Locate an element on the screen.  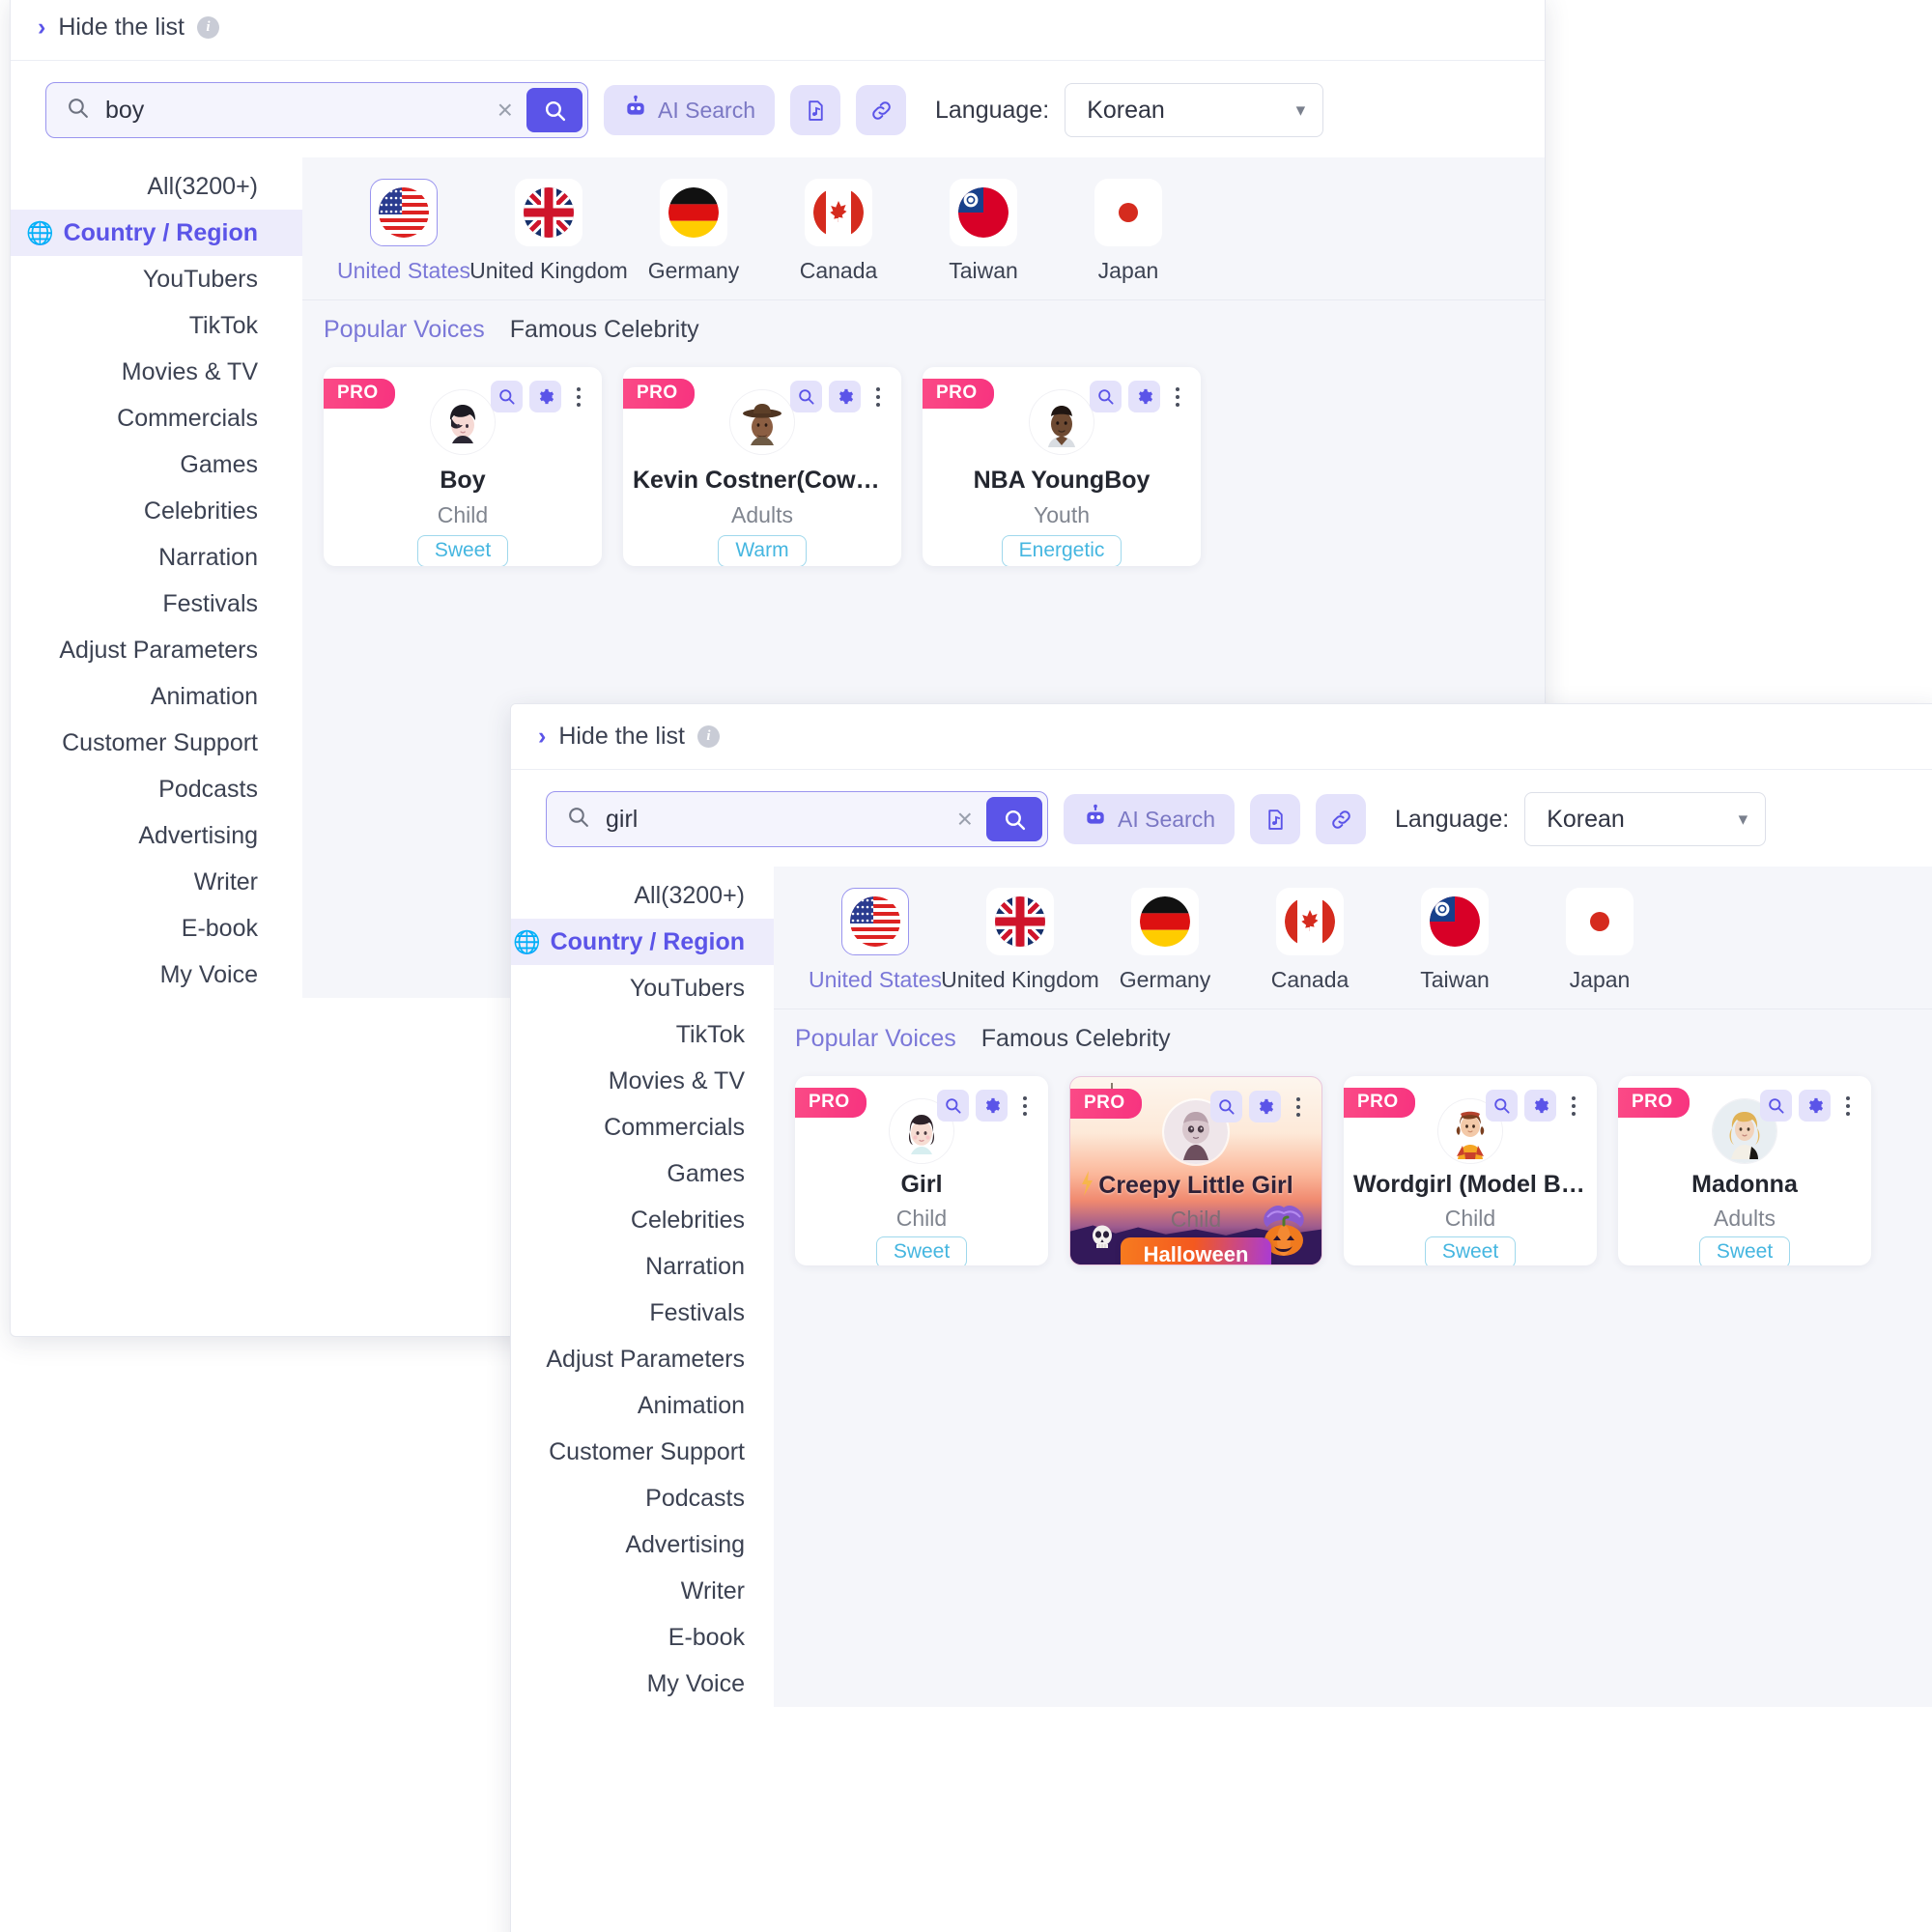
voice-card: PRO Creepy Little Girl Child Halloween is located at coordinates (1195, 1170).